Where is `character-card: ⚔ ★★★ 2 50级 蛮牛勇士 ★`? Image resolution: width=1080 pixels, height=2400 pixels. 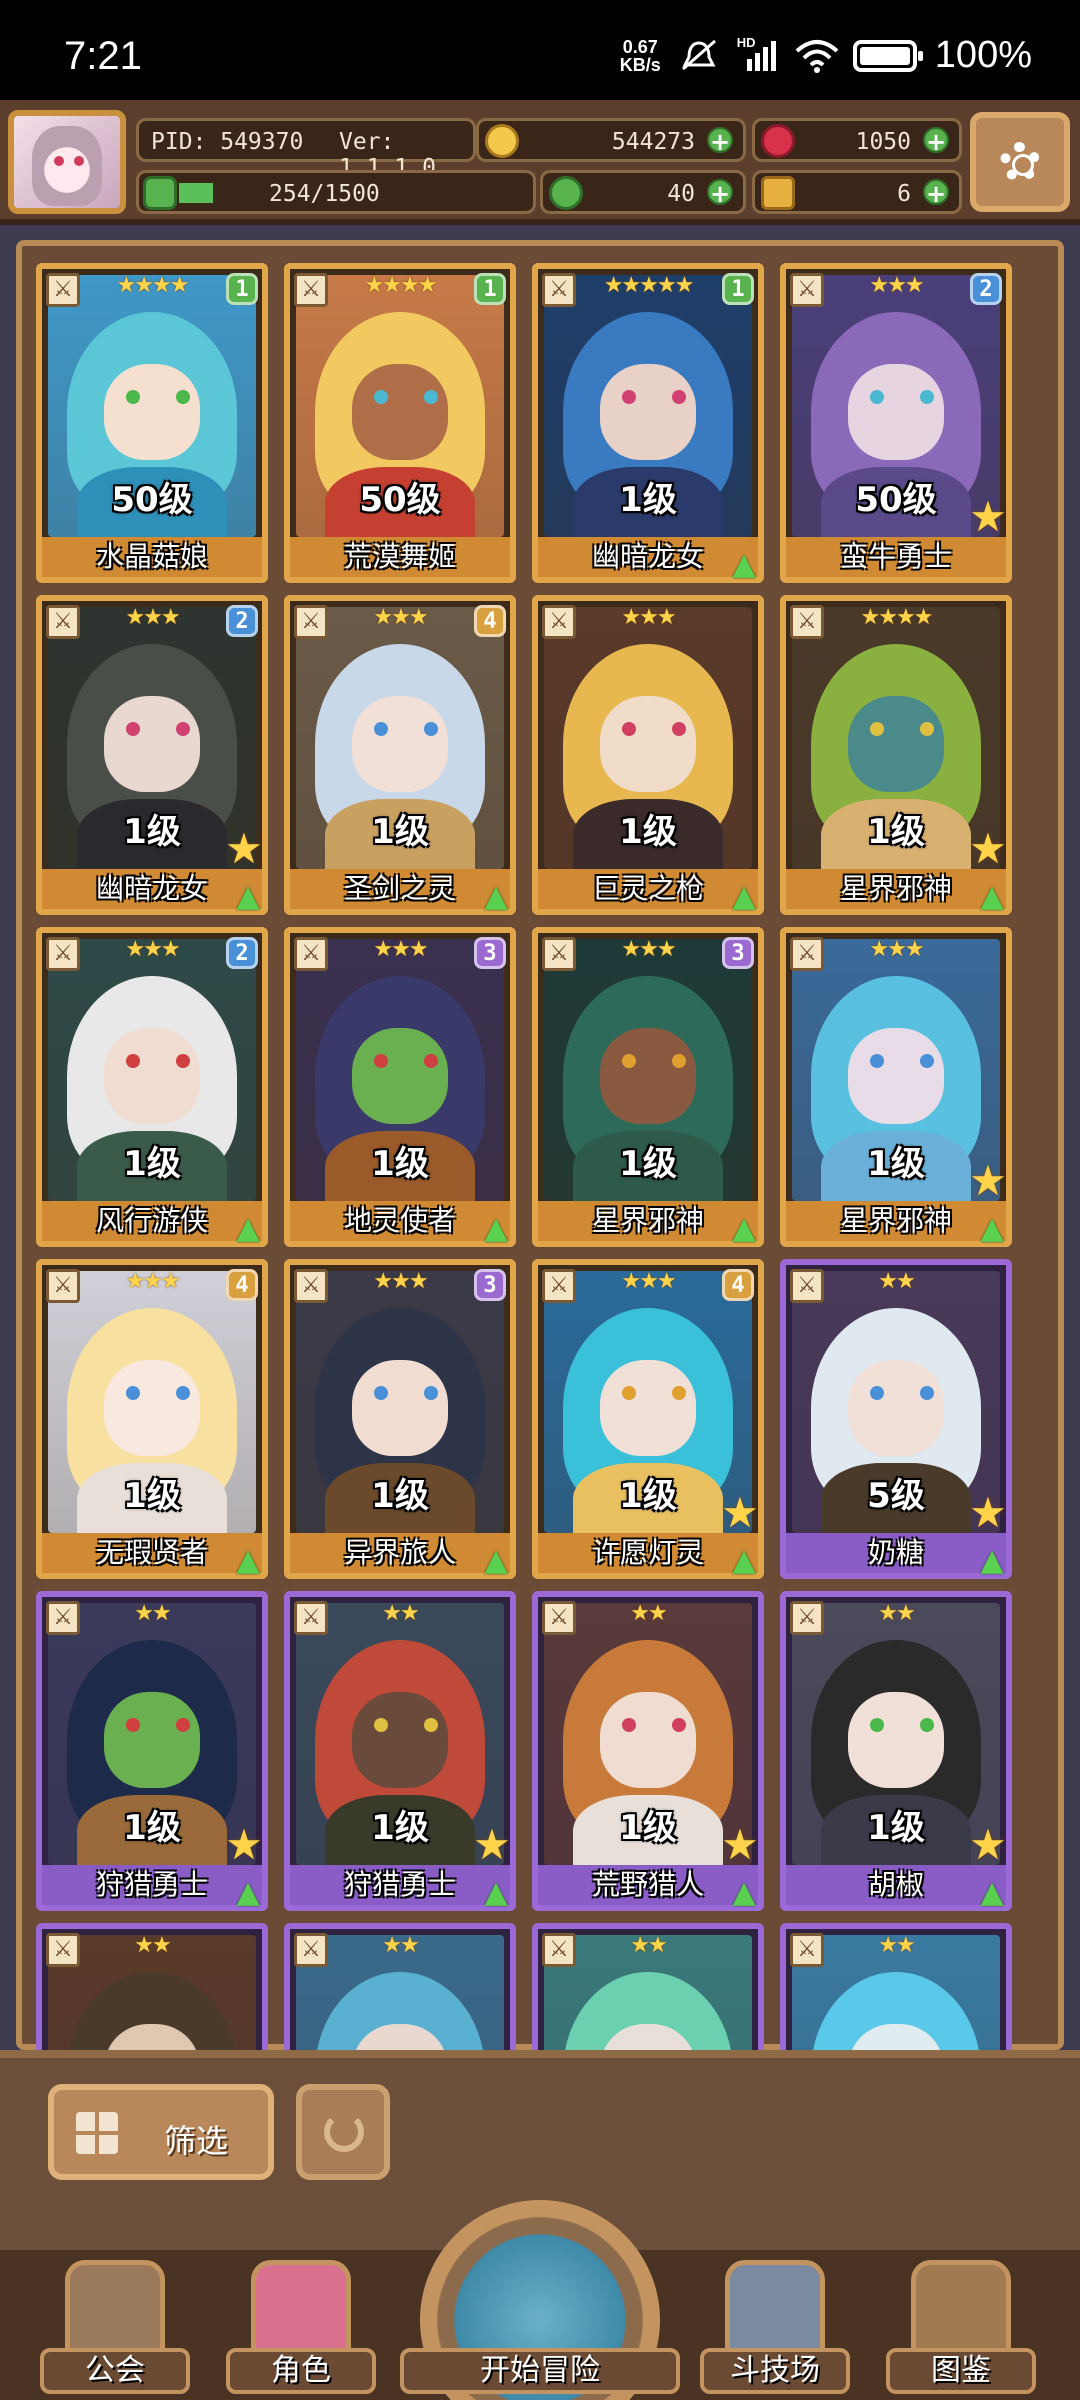 character-card: ⚔ ★★★ 2 50级 蛮牛勇士 ★ is located at coordinates (896, 423).